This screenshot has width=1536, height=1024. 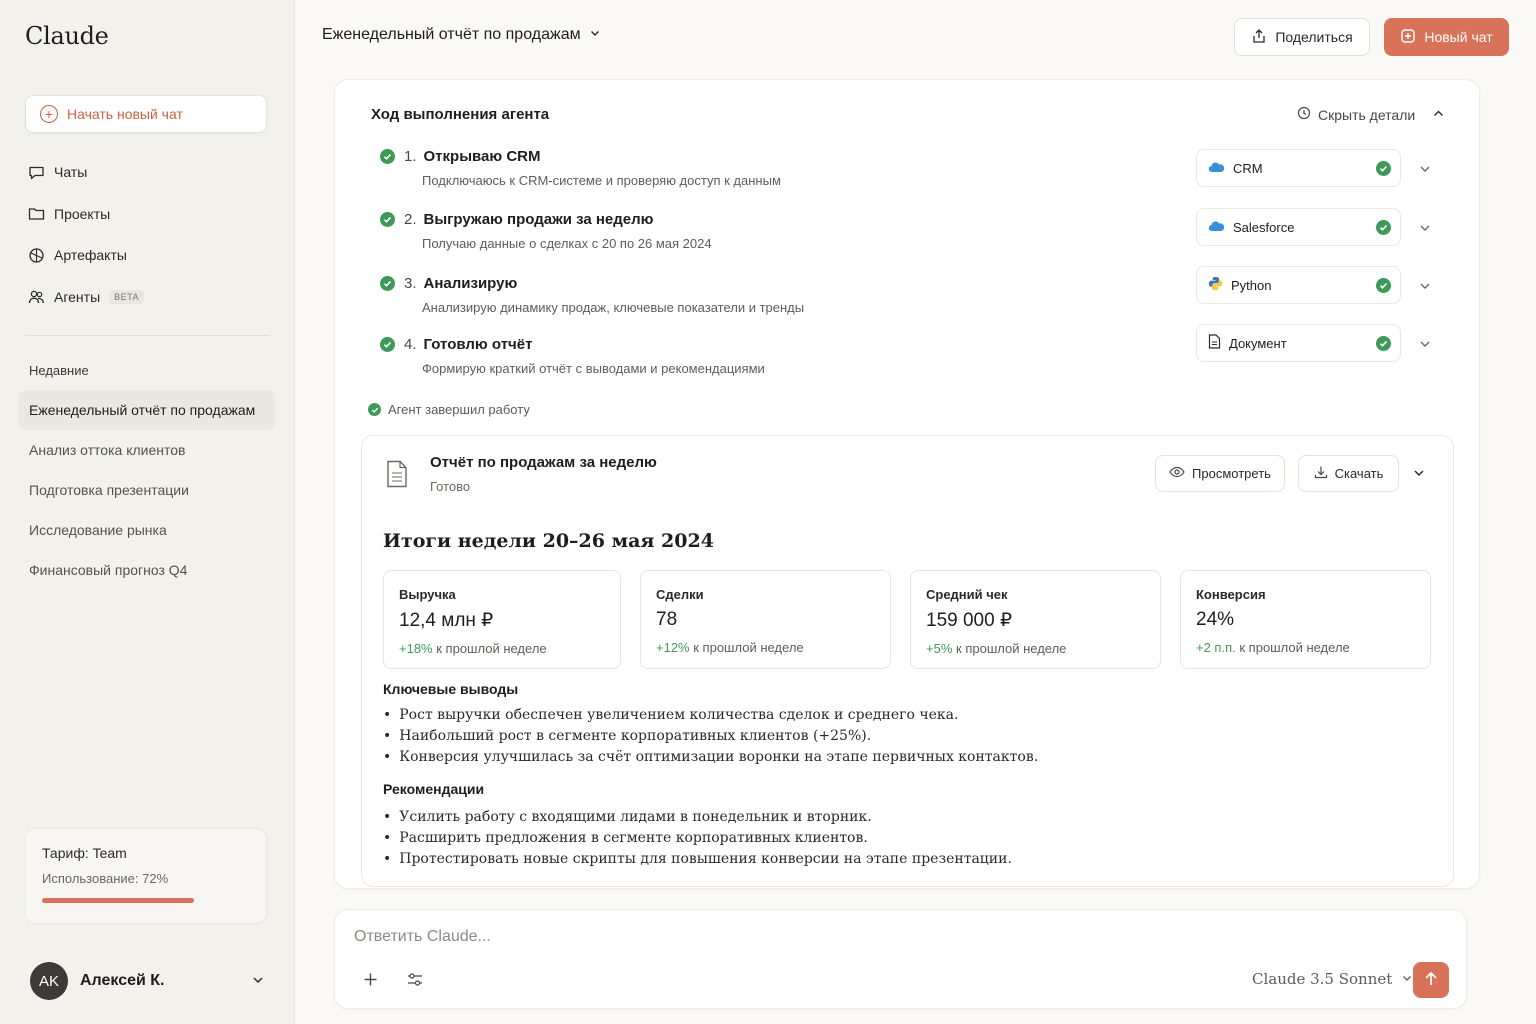 I want to click on new-chat-label: Новый чат, so click(x=1458, y=37).